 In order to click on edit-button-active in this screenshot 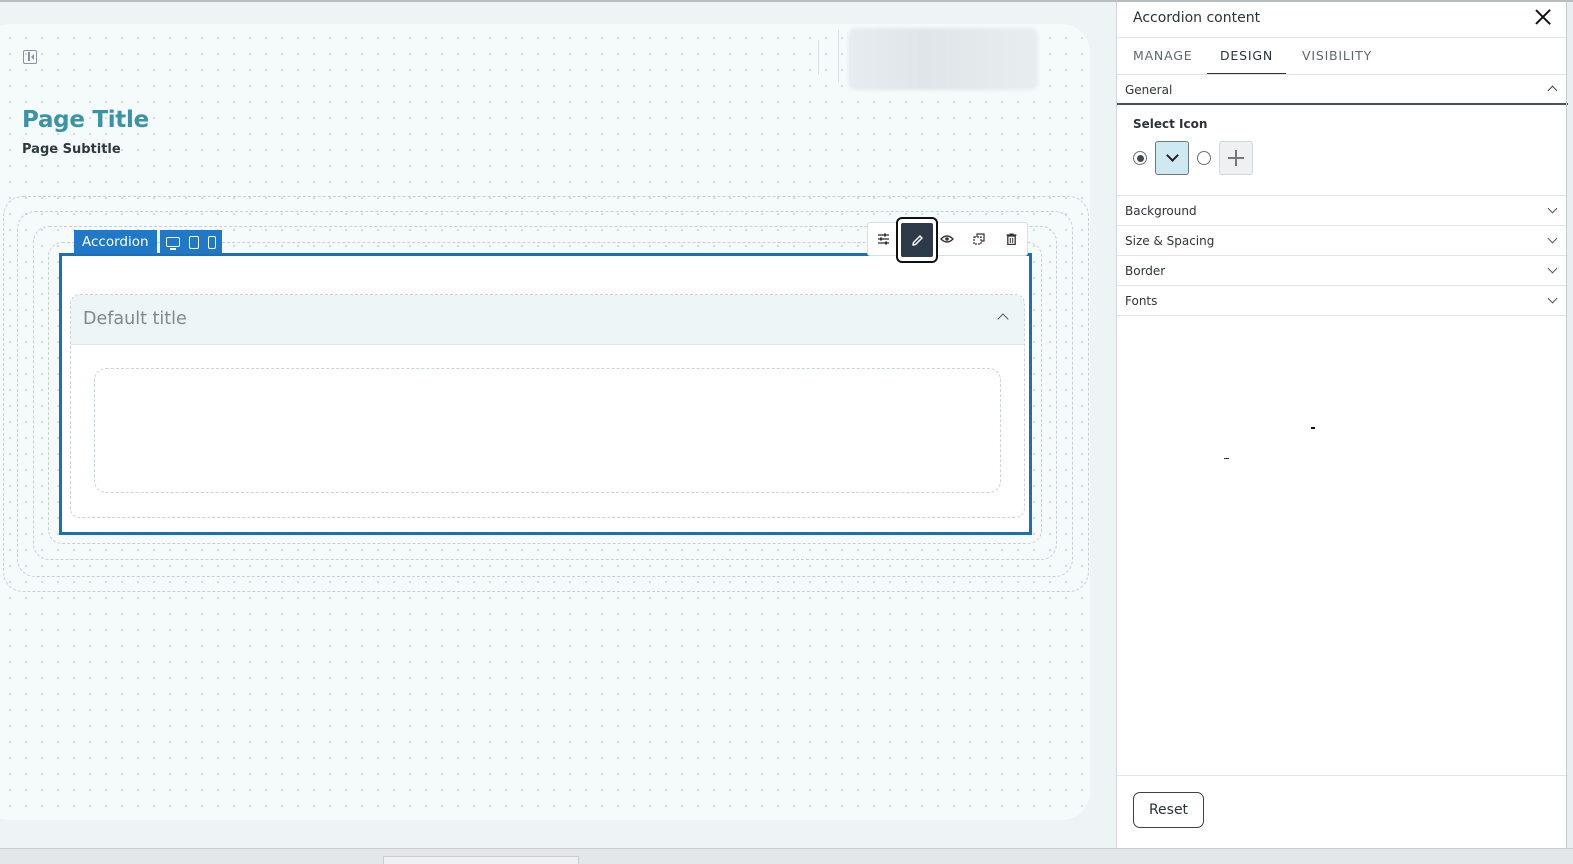, I will do `click(917, 240)`.